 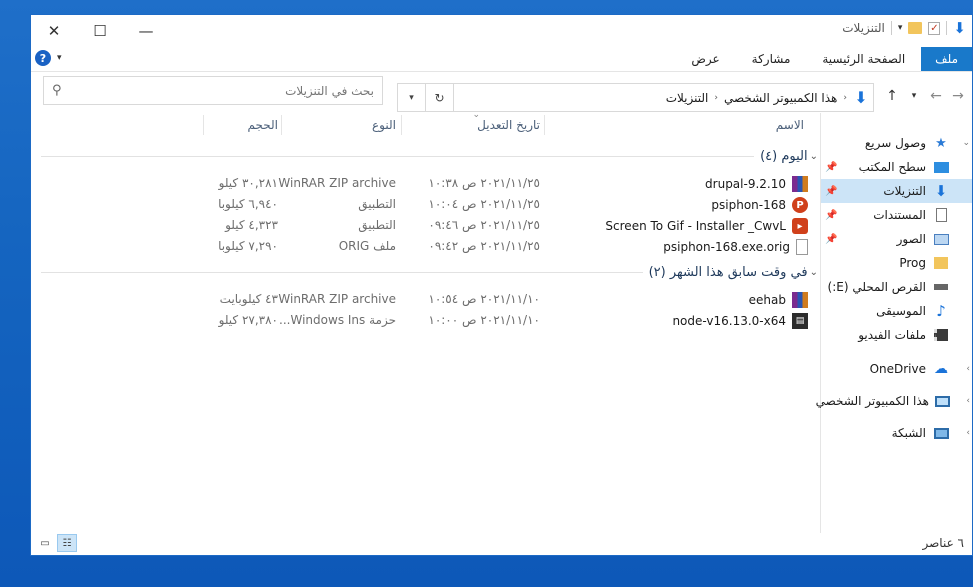 I want to click on file-name-cell: Ppsiphon-168, so click(x=759, y=205).